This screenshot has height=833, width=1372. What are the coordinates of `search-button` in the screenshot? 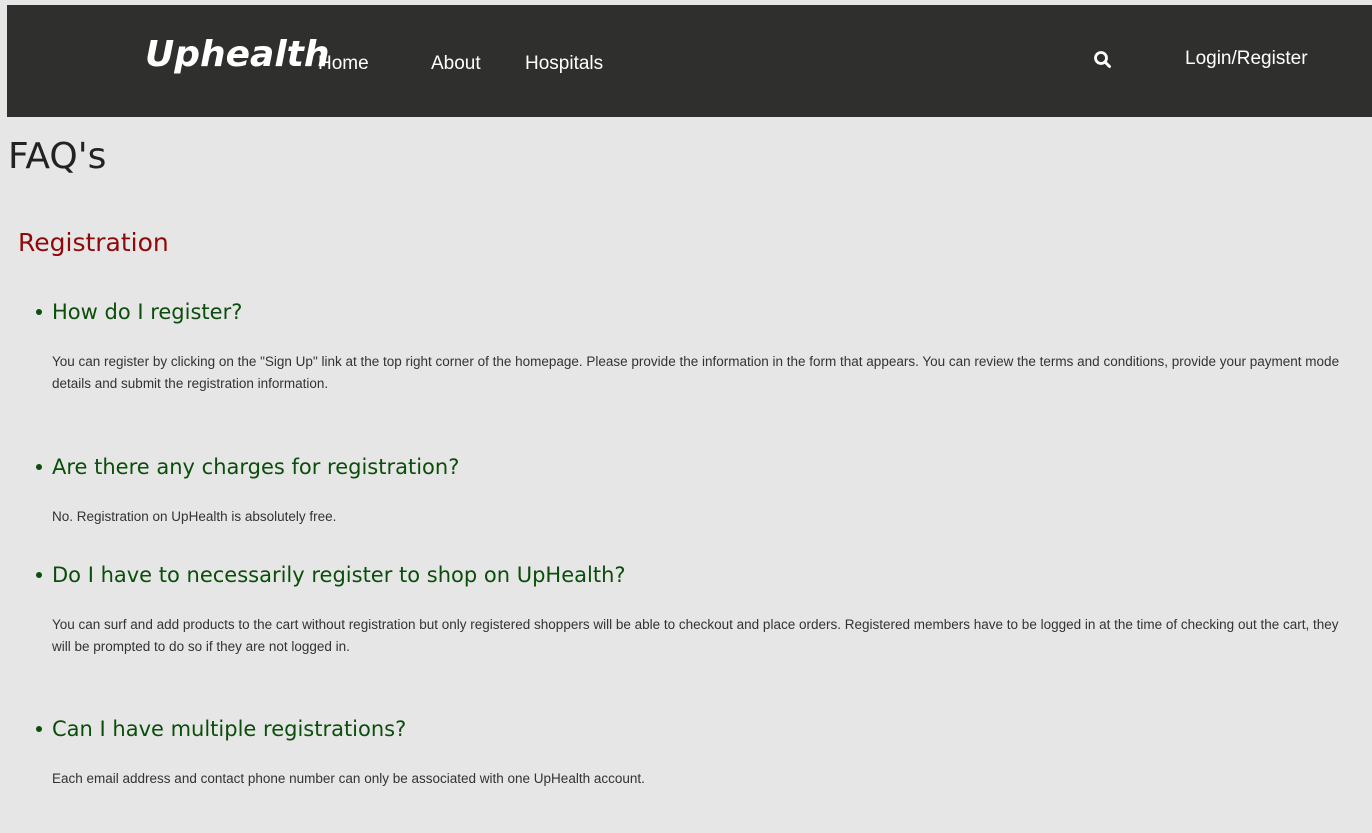 It's located at (1103, 60).